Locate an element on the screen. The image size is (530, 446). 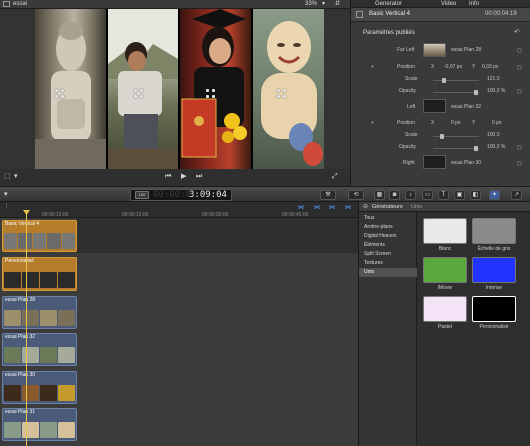
category-item: Digital Heaven is located at coordinates (388, 236).